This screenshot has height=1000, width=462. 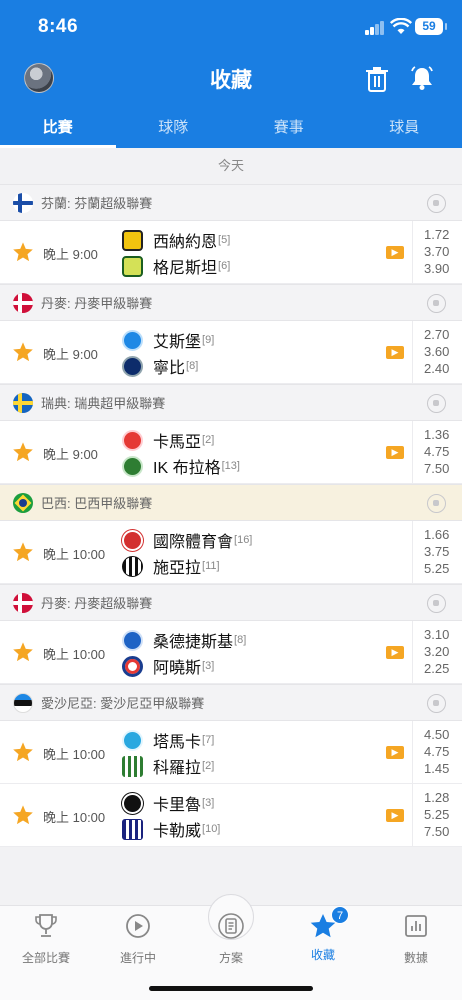 What do you see at coordinates (185, 242) in the screenshot?
I see `home-team: 西納約恩` at bounding box center [185, 242].